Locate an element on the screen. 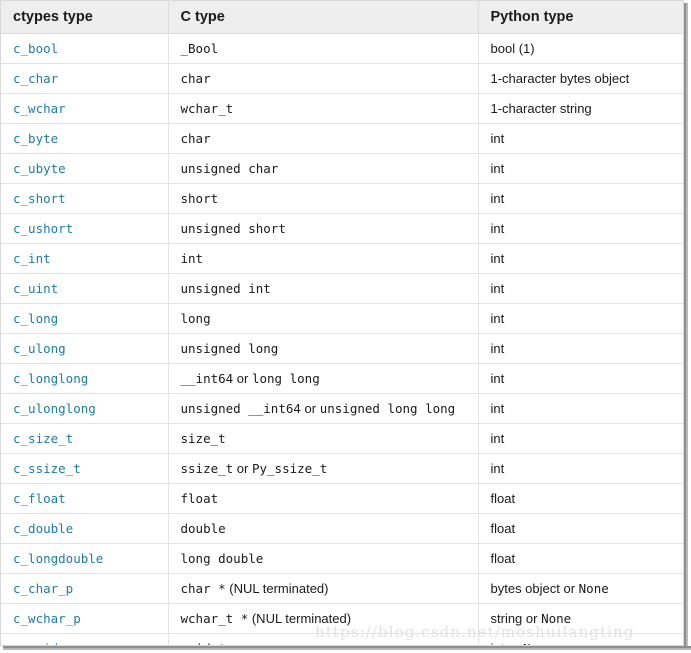 The image size is (691, 653). python-type-text-0: 1-character string is located at coordinates (541, 108).